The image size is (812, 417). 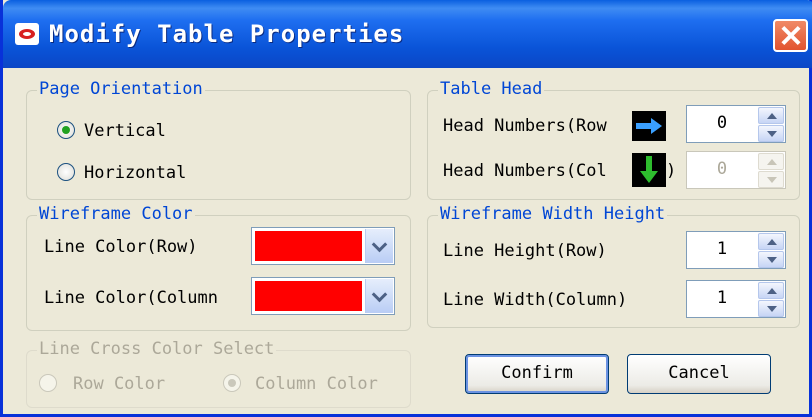 What do you see at coordinates (649, 126) in the screenshot?
I see `arrow-right-icon` at bounding box center [649, 126].